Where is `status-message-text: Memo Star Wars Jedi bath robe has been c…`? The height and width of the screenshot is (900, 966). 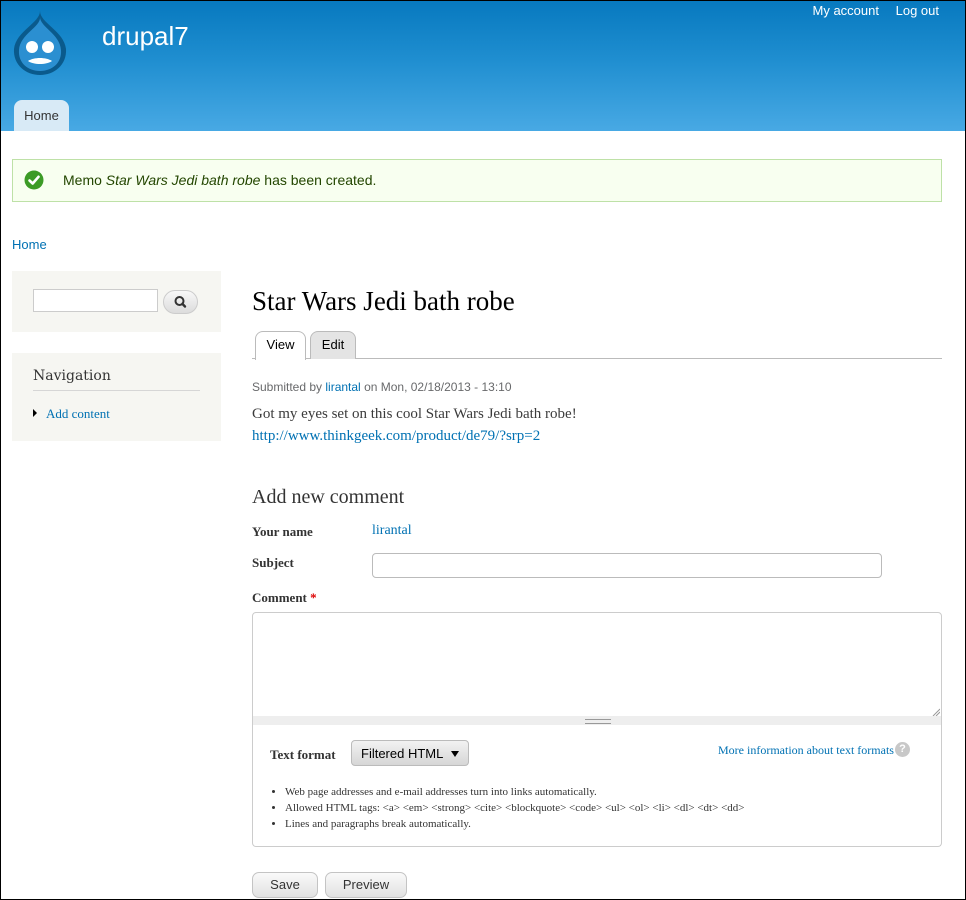 status-message-text: Memo Star Wars Jedi bath robe has been c… is located at coordinates (220, 180).